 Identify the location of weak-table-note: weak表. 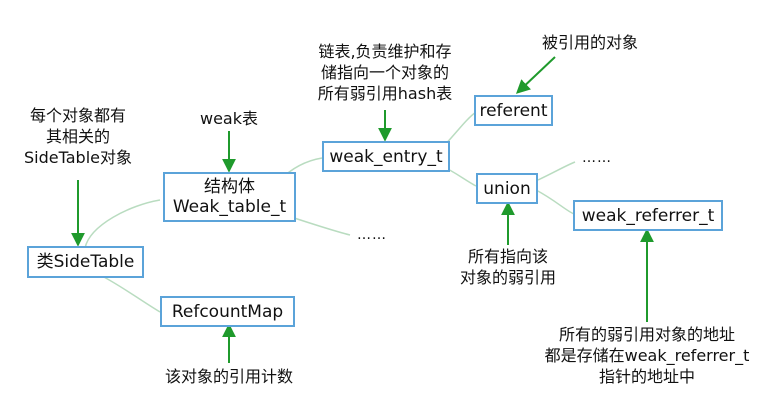
(229, 118).